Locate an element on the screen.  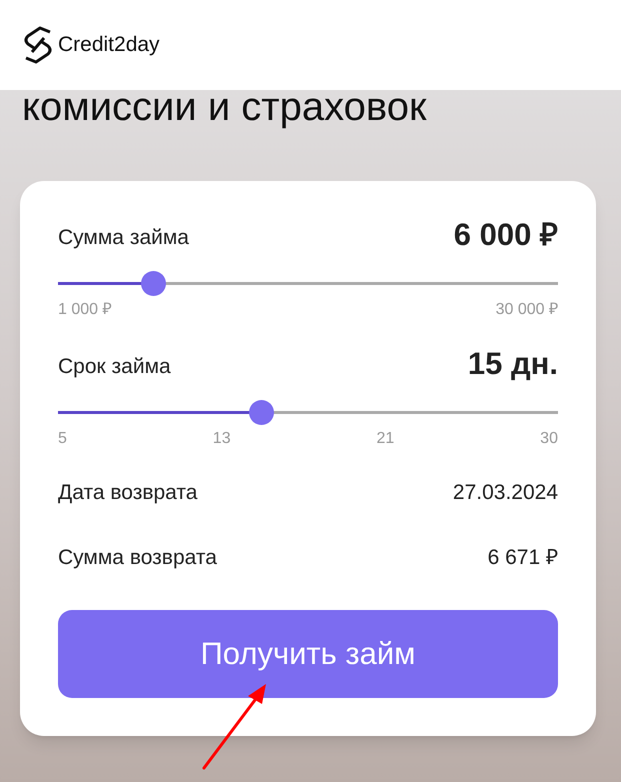
detail-label: Сумма возврата is located at coordinates (137, 557).